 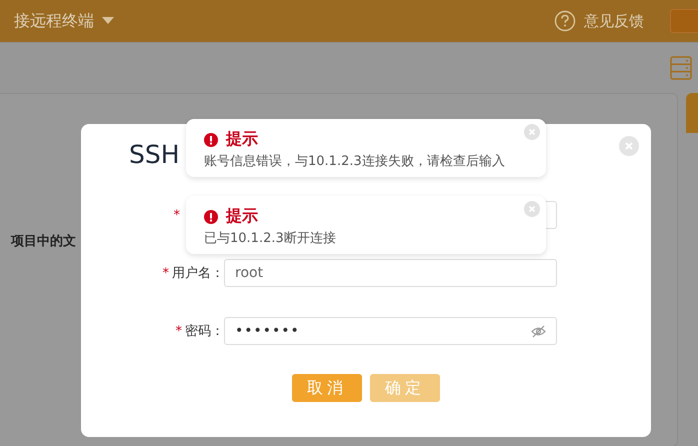 I want to click on field-label: 密码：, so click(x=204, y=331).